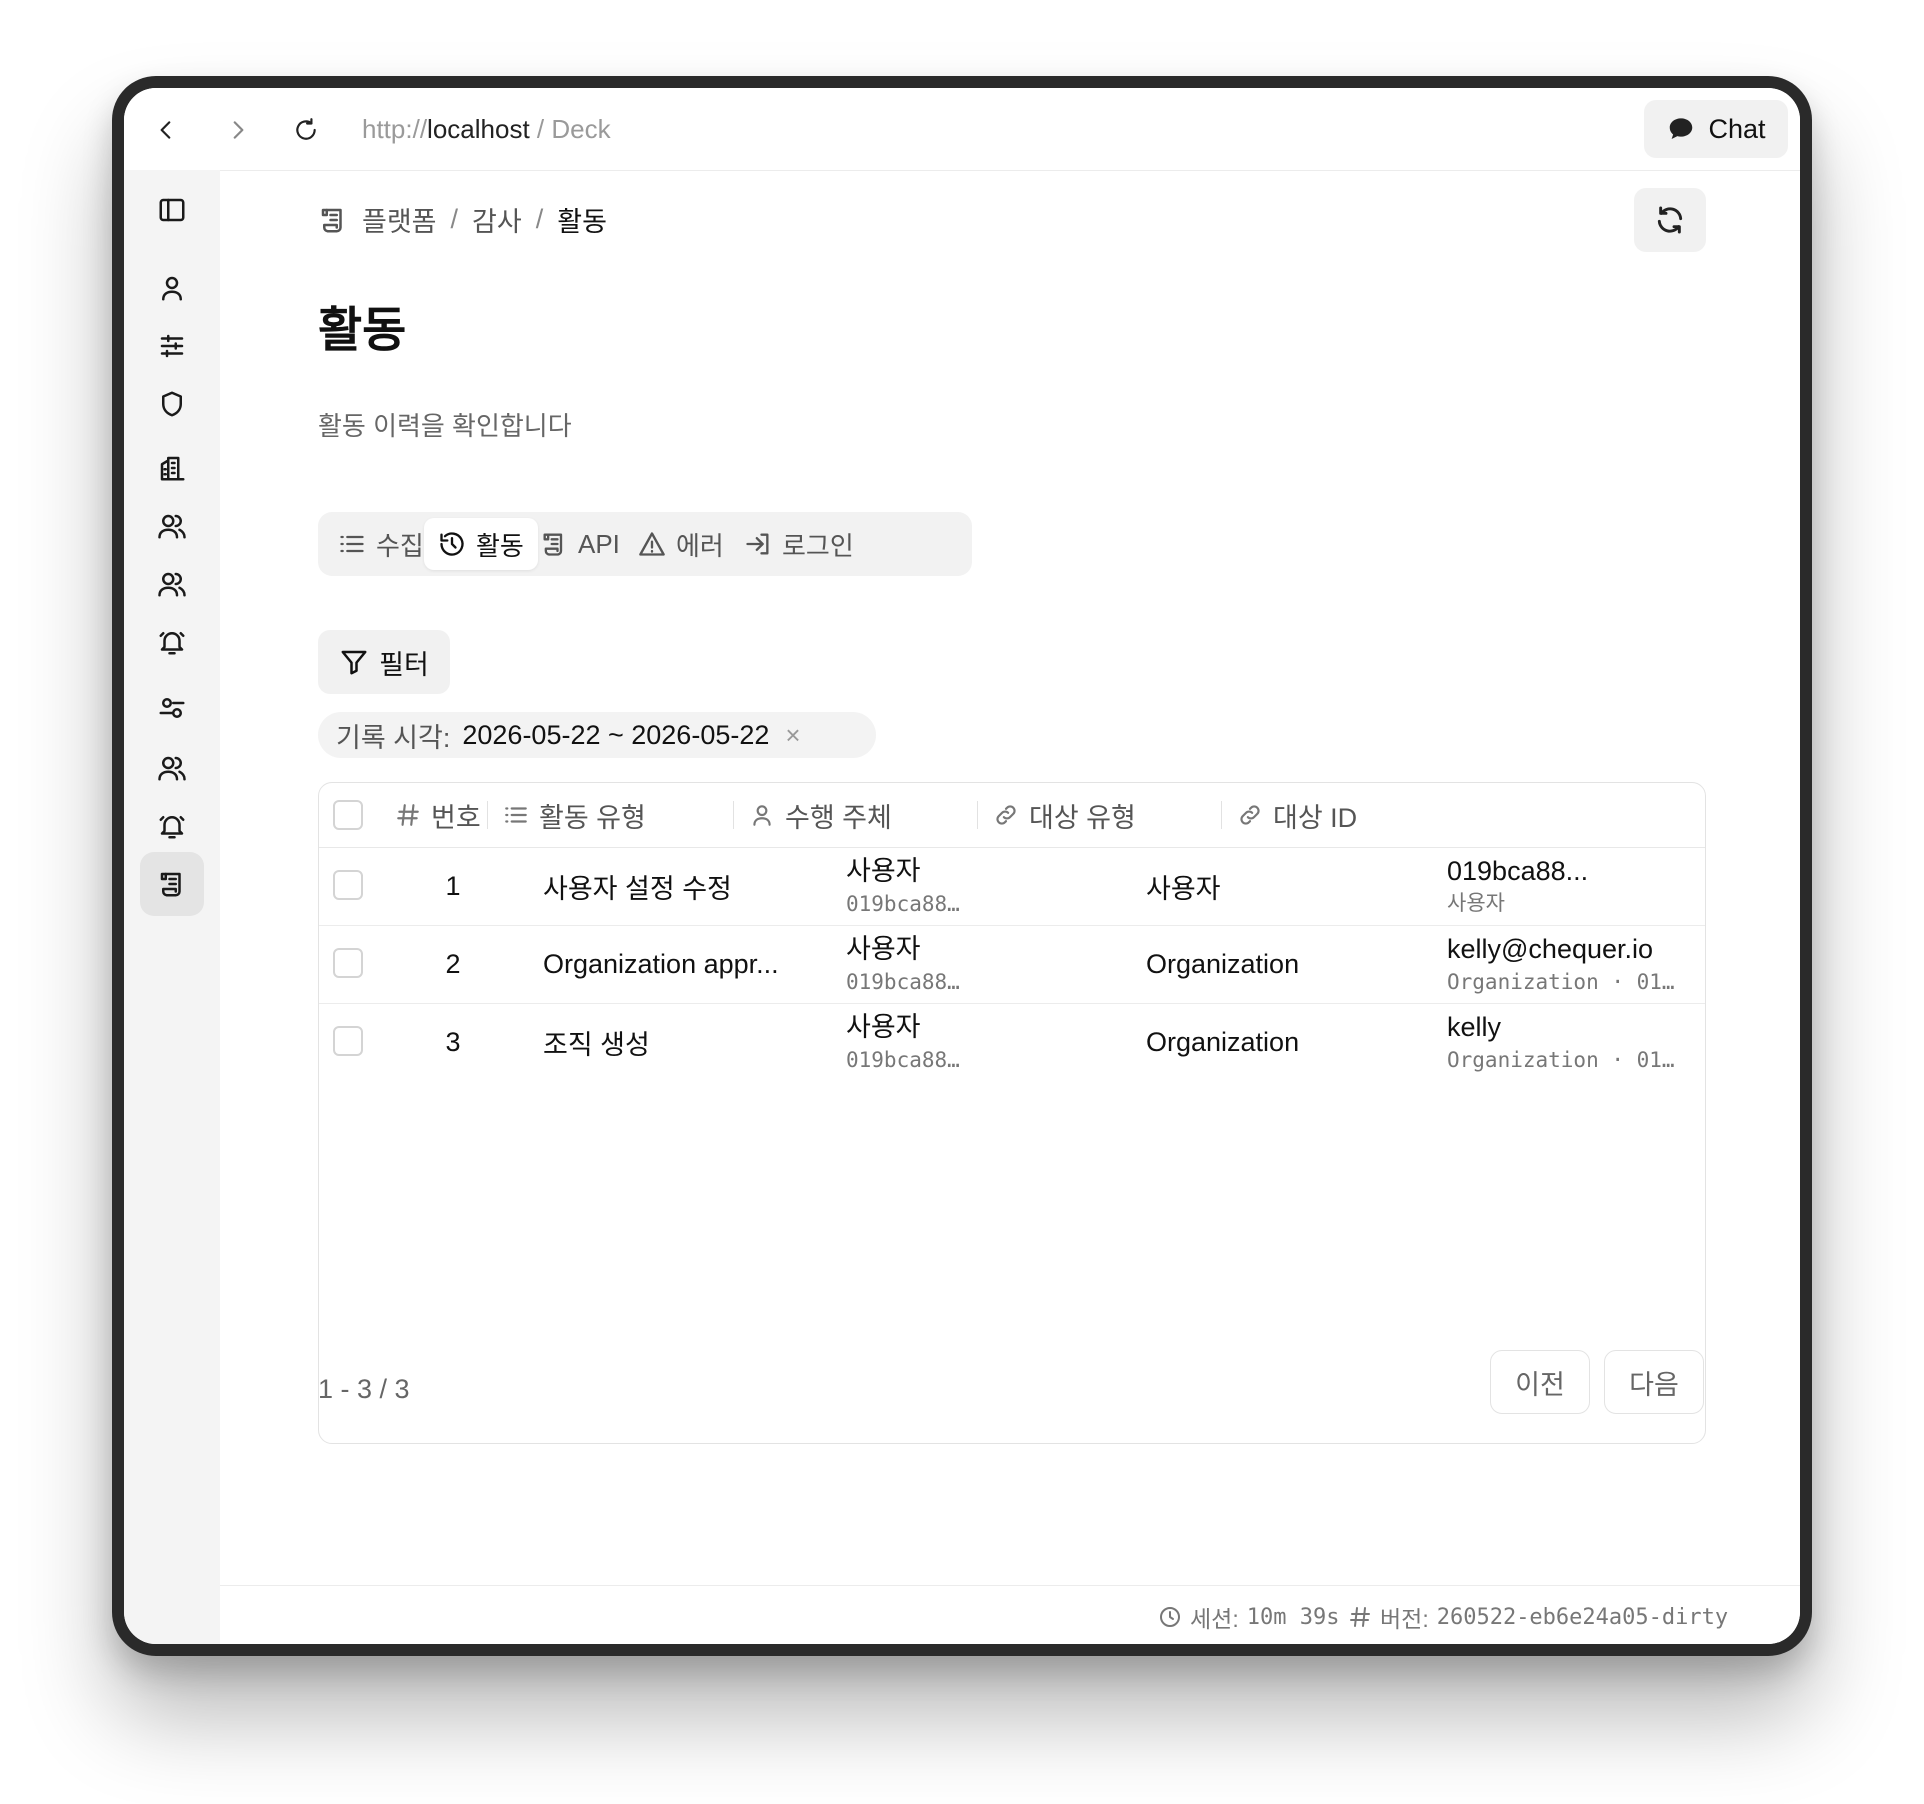 The width and height of the screenshot is (1924, 1804). I want to click on filter-chip: 기록 시각: 2026-05-22 ~ 2026-05-22 ×, so click(597, 735).